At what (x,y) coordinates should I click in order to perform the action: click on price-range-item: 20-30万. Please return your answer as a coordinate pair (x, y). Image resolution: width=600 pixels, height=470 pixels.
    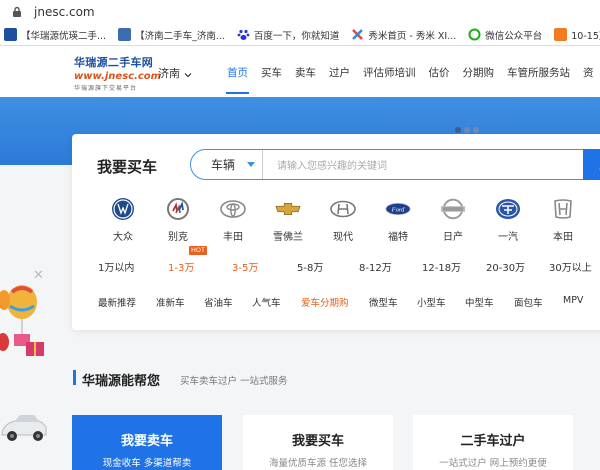
    Looking at the image, I should click on (505, 266).